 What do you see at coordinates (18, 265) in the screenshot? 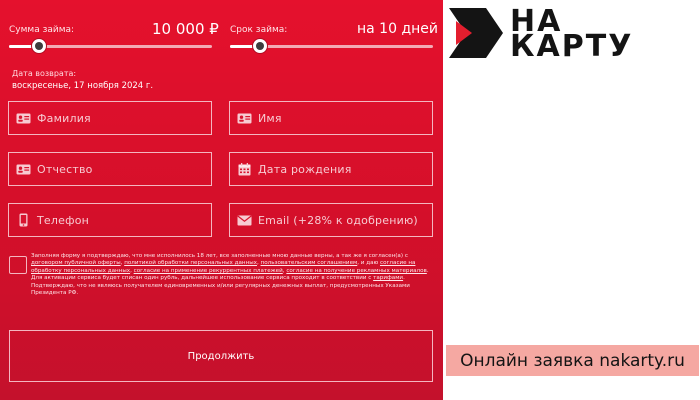
I see `consent-checkbox` at bounding box center [18, 265].